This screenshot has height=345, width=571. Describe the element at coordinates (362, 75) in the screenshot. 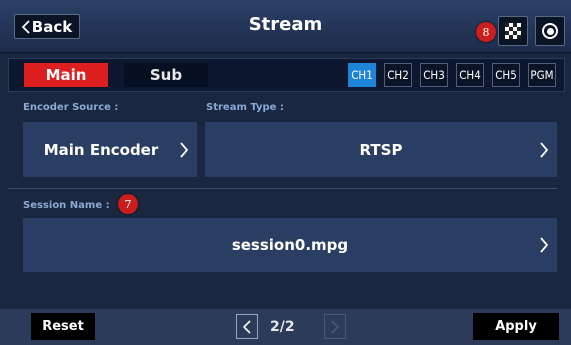

I see `channel-ch1-button: CH1` at that location.